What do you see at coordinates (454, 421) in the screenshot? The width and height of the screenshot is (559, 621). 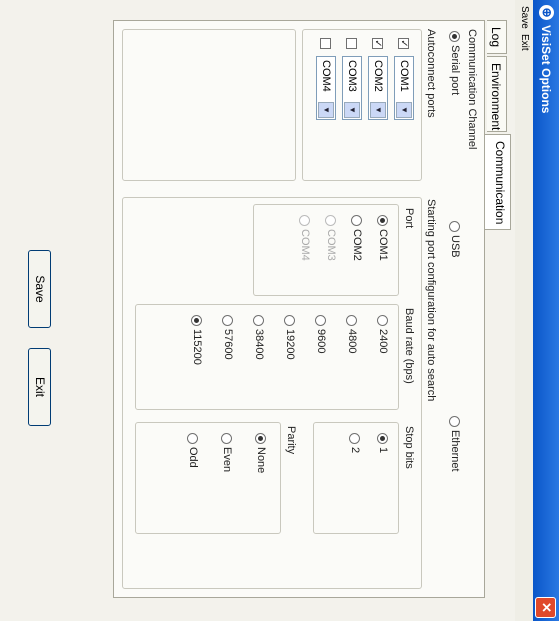 I see `radio-ethernet` at bounding box center [454, 421].